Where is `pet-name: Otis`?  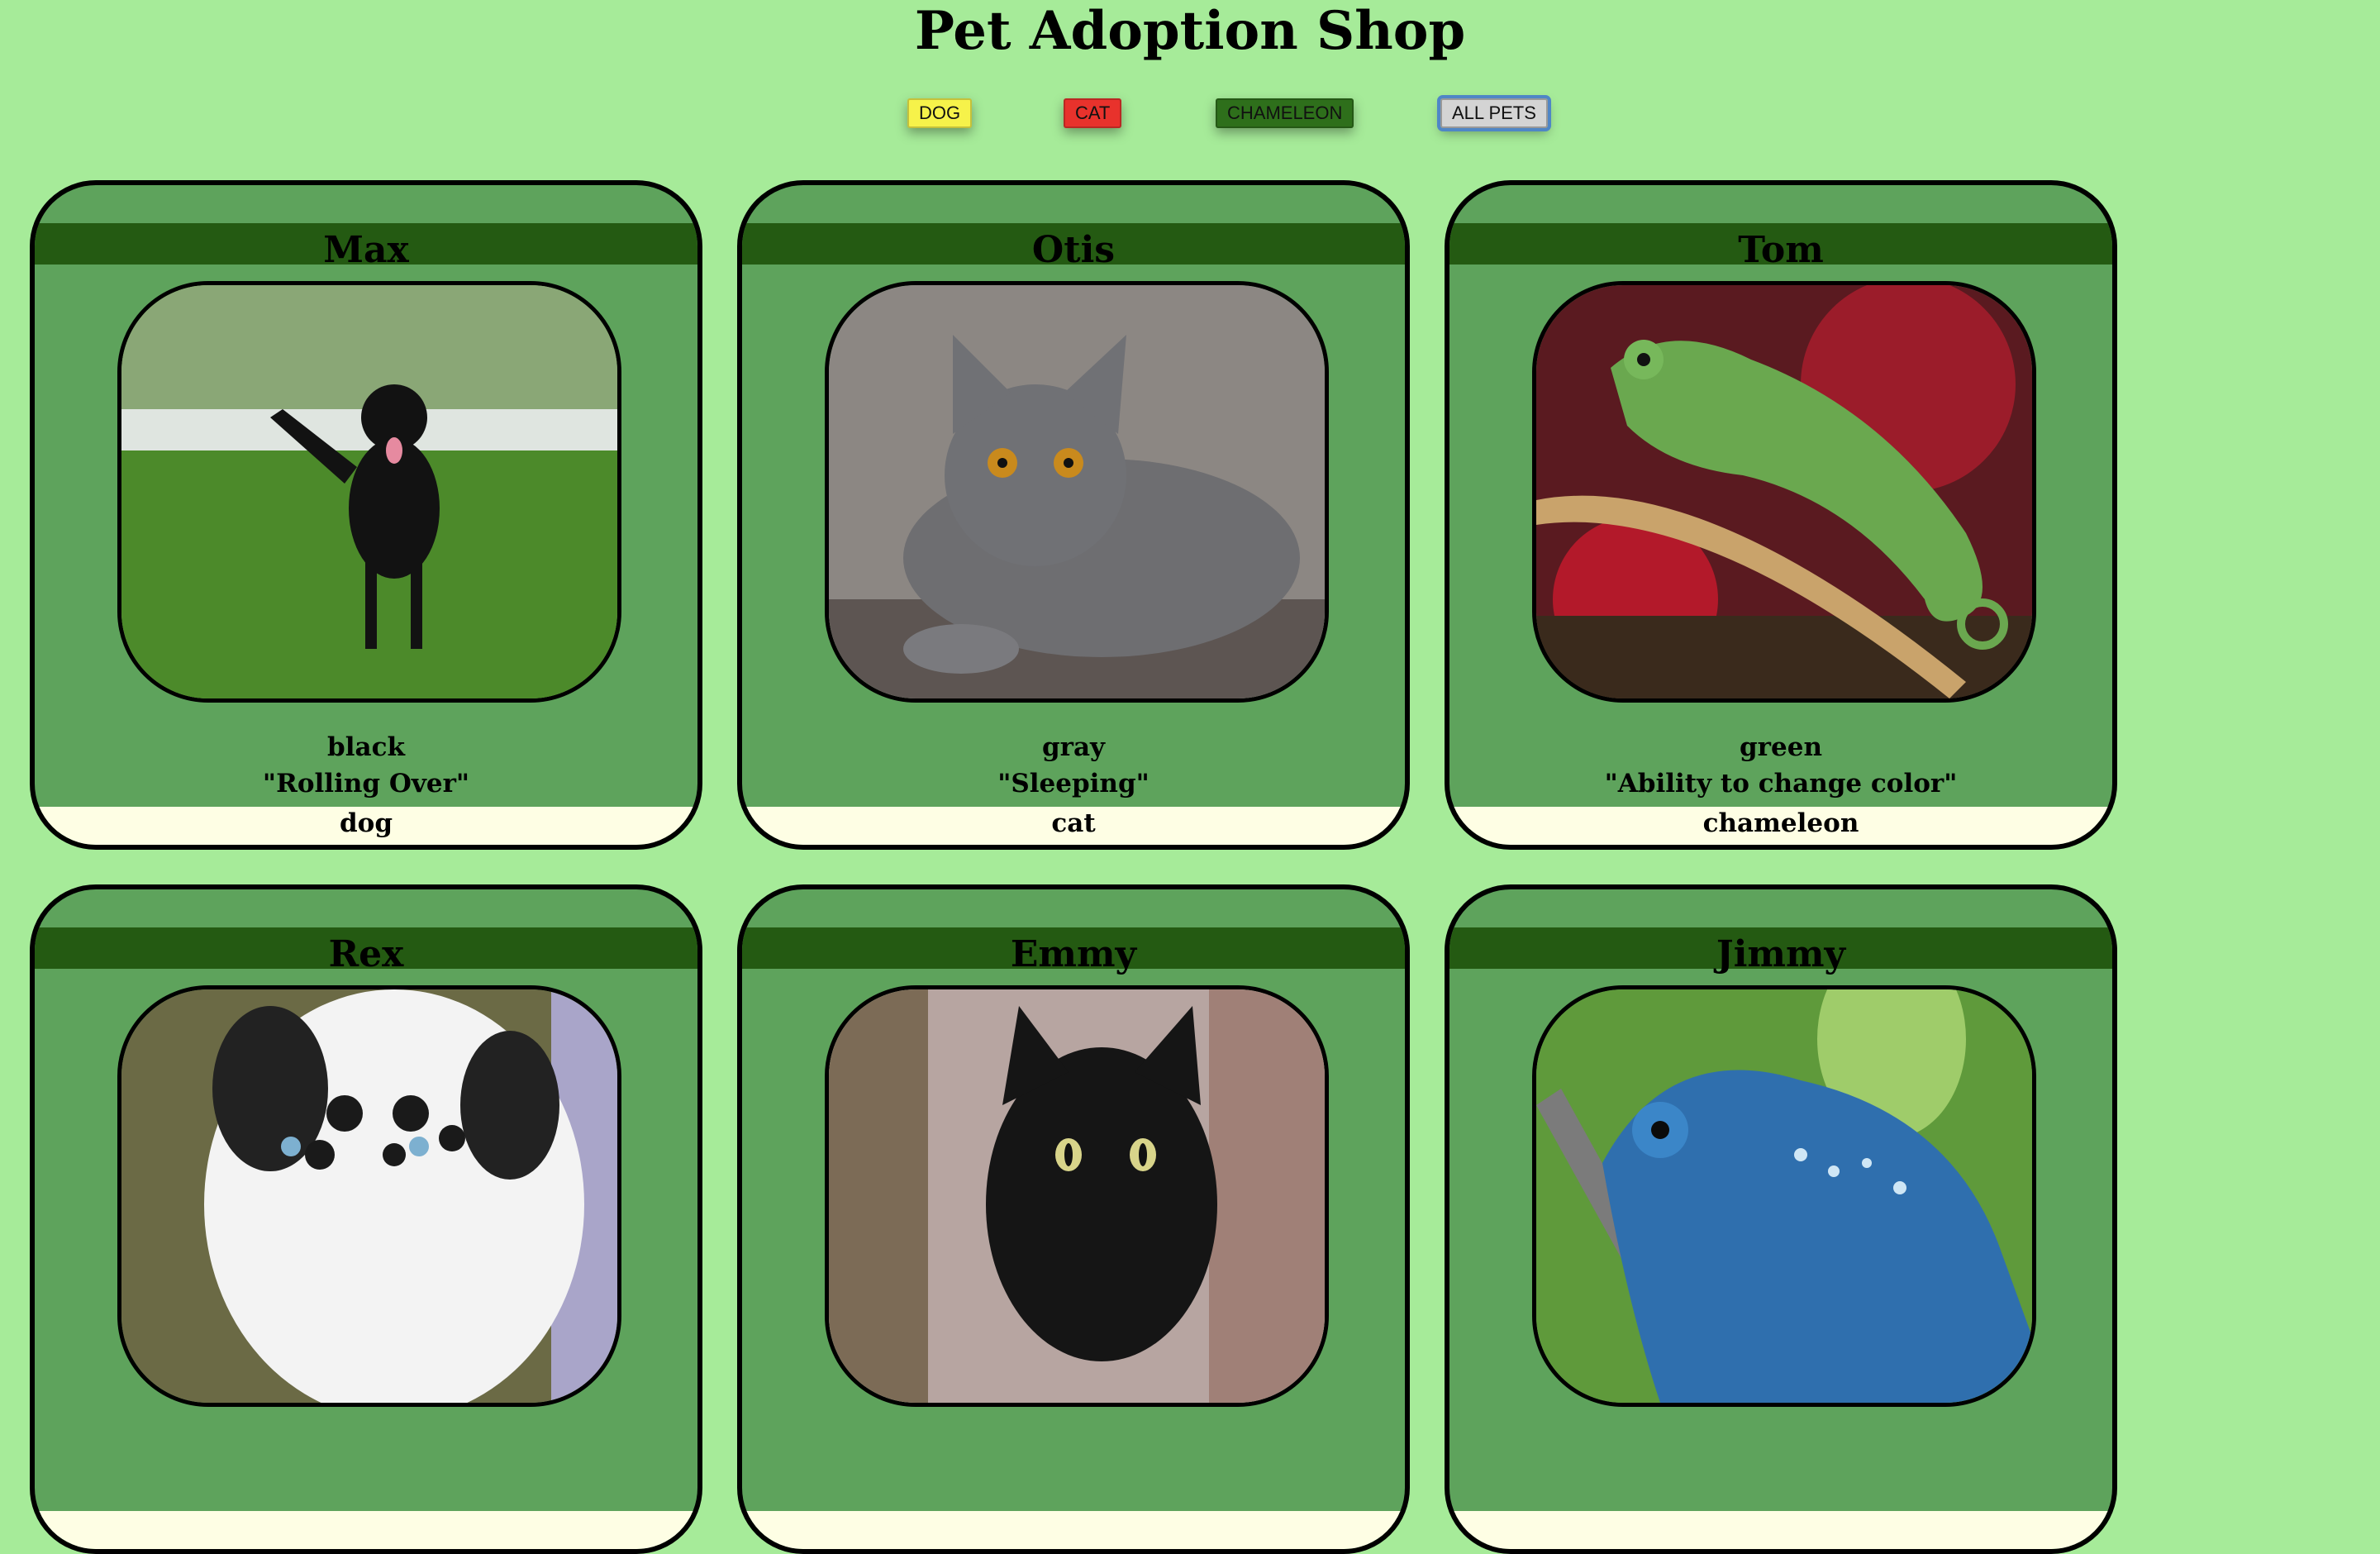
pet-name: Otis is located at coordinates (1073, 247).